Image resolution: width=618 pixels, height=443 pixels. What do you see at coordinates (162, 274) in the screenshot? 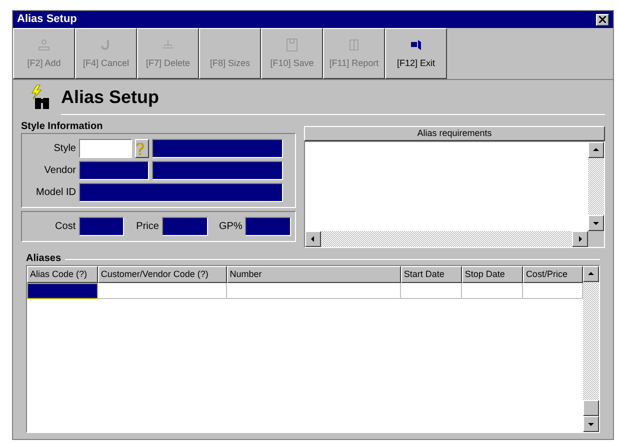
I see `column-header: Customer/Vendor Code (?)` at bounding box center [162, 274].